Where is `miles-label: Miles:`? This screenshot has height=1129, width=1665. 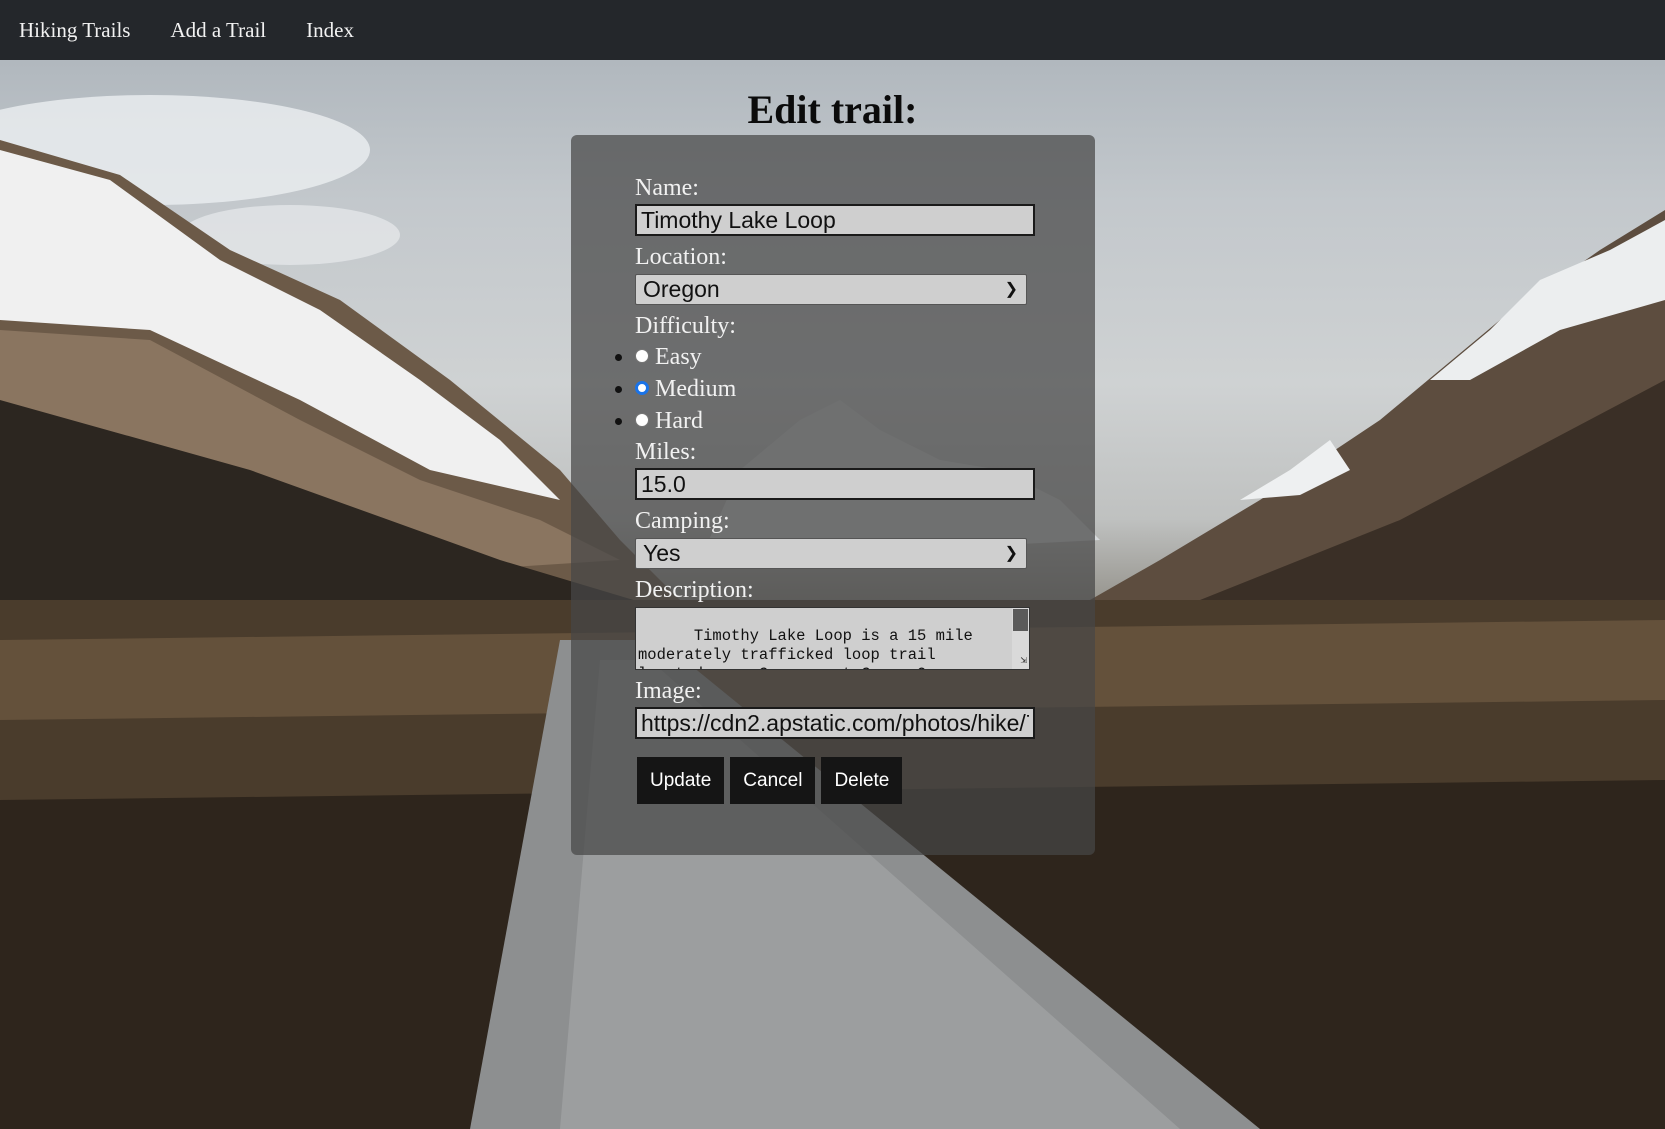
miles-label: Miles: is located at coordinates (666, 452).